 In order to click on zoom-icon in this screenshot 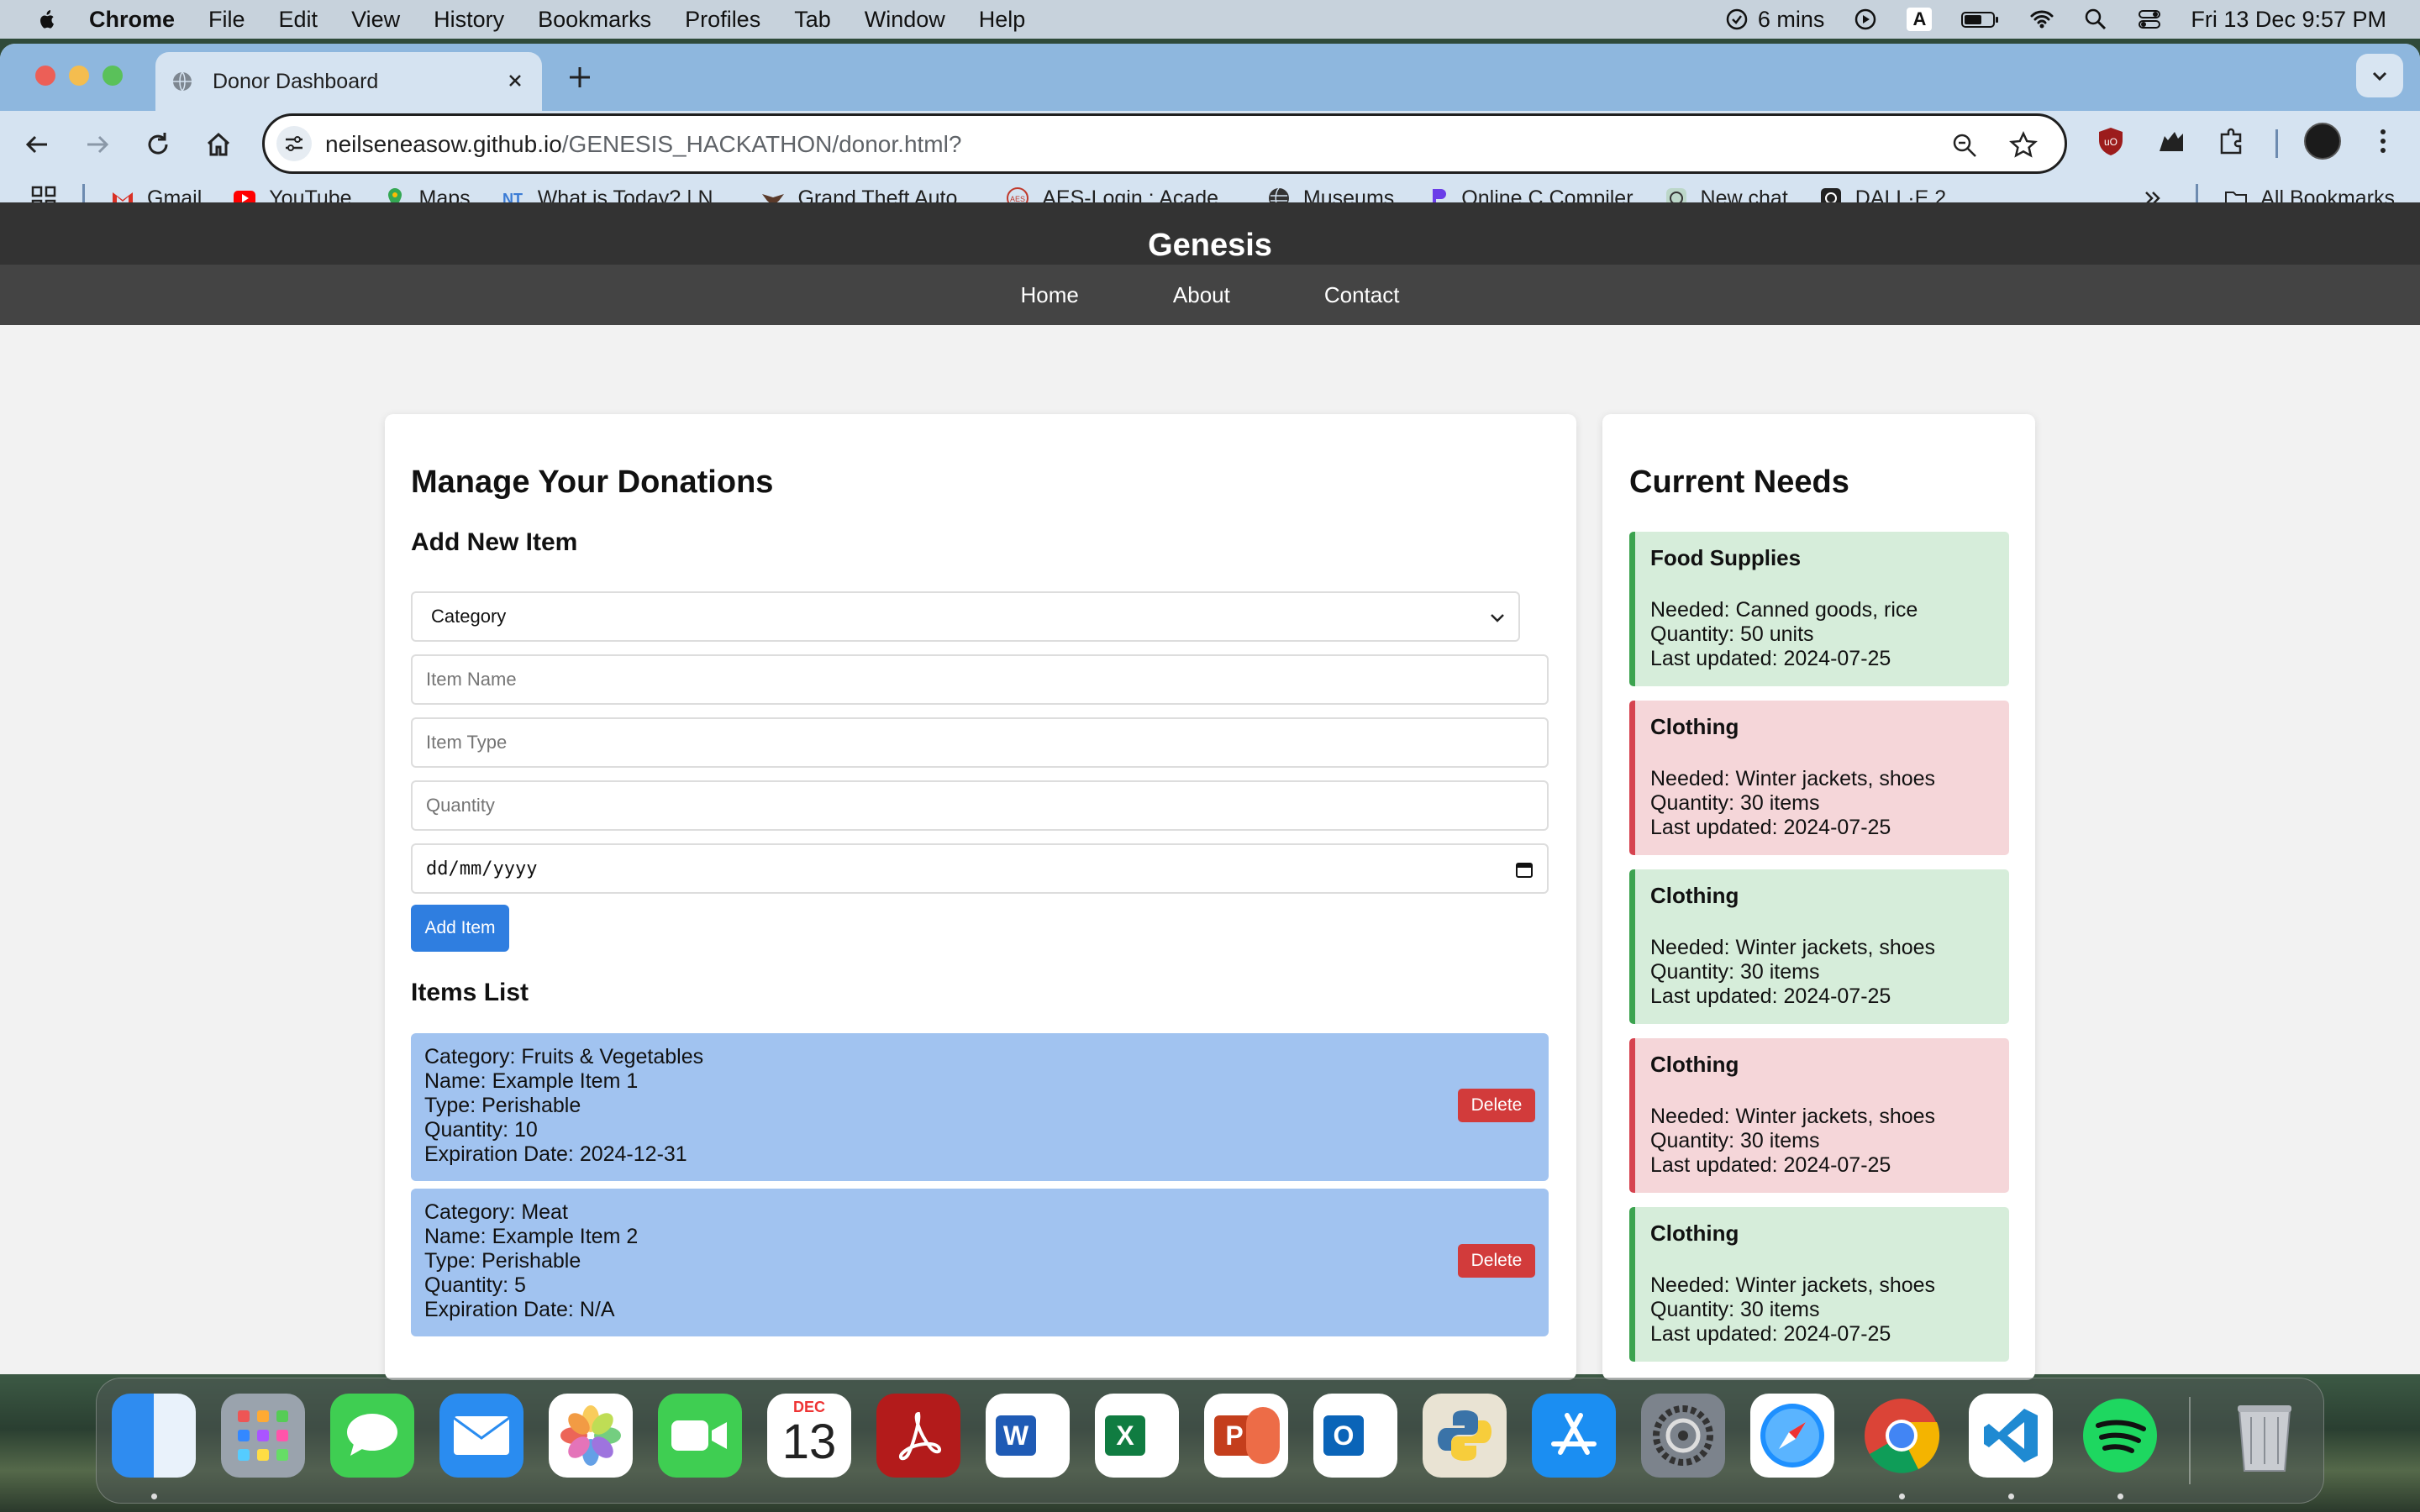, I will do `click(1965, 145)`.